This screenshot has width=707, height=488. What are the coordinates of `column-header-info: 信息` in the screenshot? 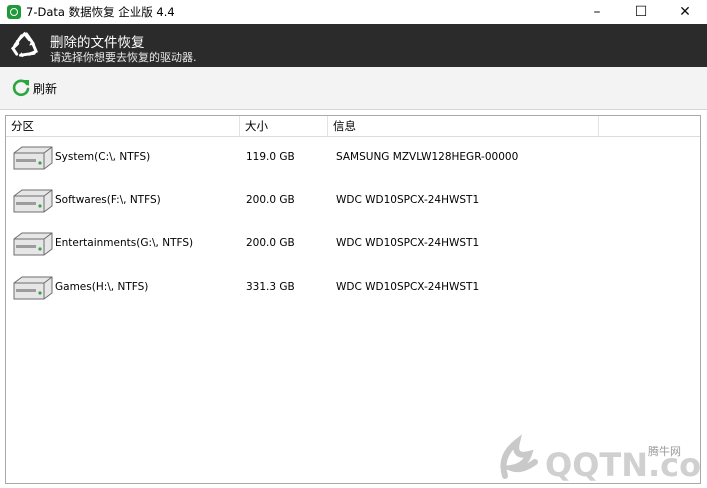 It's located at (463, 126).